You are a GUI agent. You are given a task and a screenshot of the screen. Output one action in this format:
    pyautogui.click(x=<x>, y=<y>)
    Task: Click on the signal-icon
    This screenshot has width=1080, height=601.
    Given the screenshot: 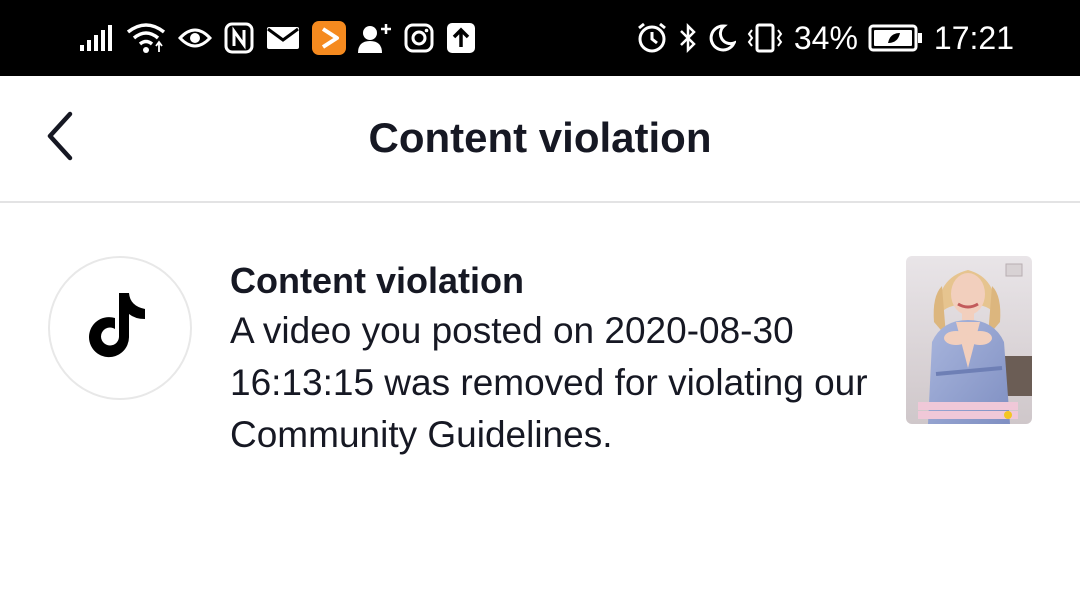 What is the action you would take?
    pyautogui.click(x=97, y=38)
    